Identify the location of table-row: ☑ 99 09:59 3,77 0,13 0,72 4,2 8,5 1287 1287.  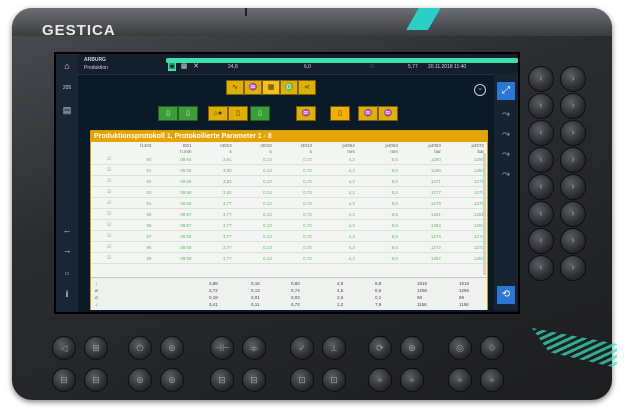
(289, 258).